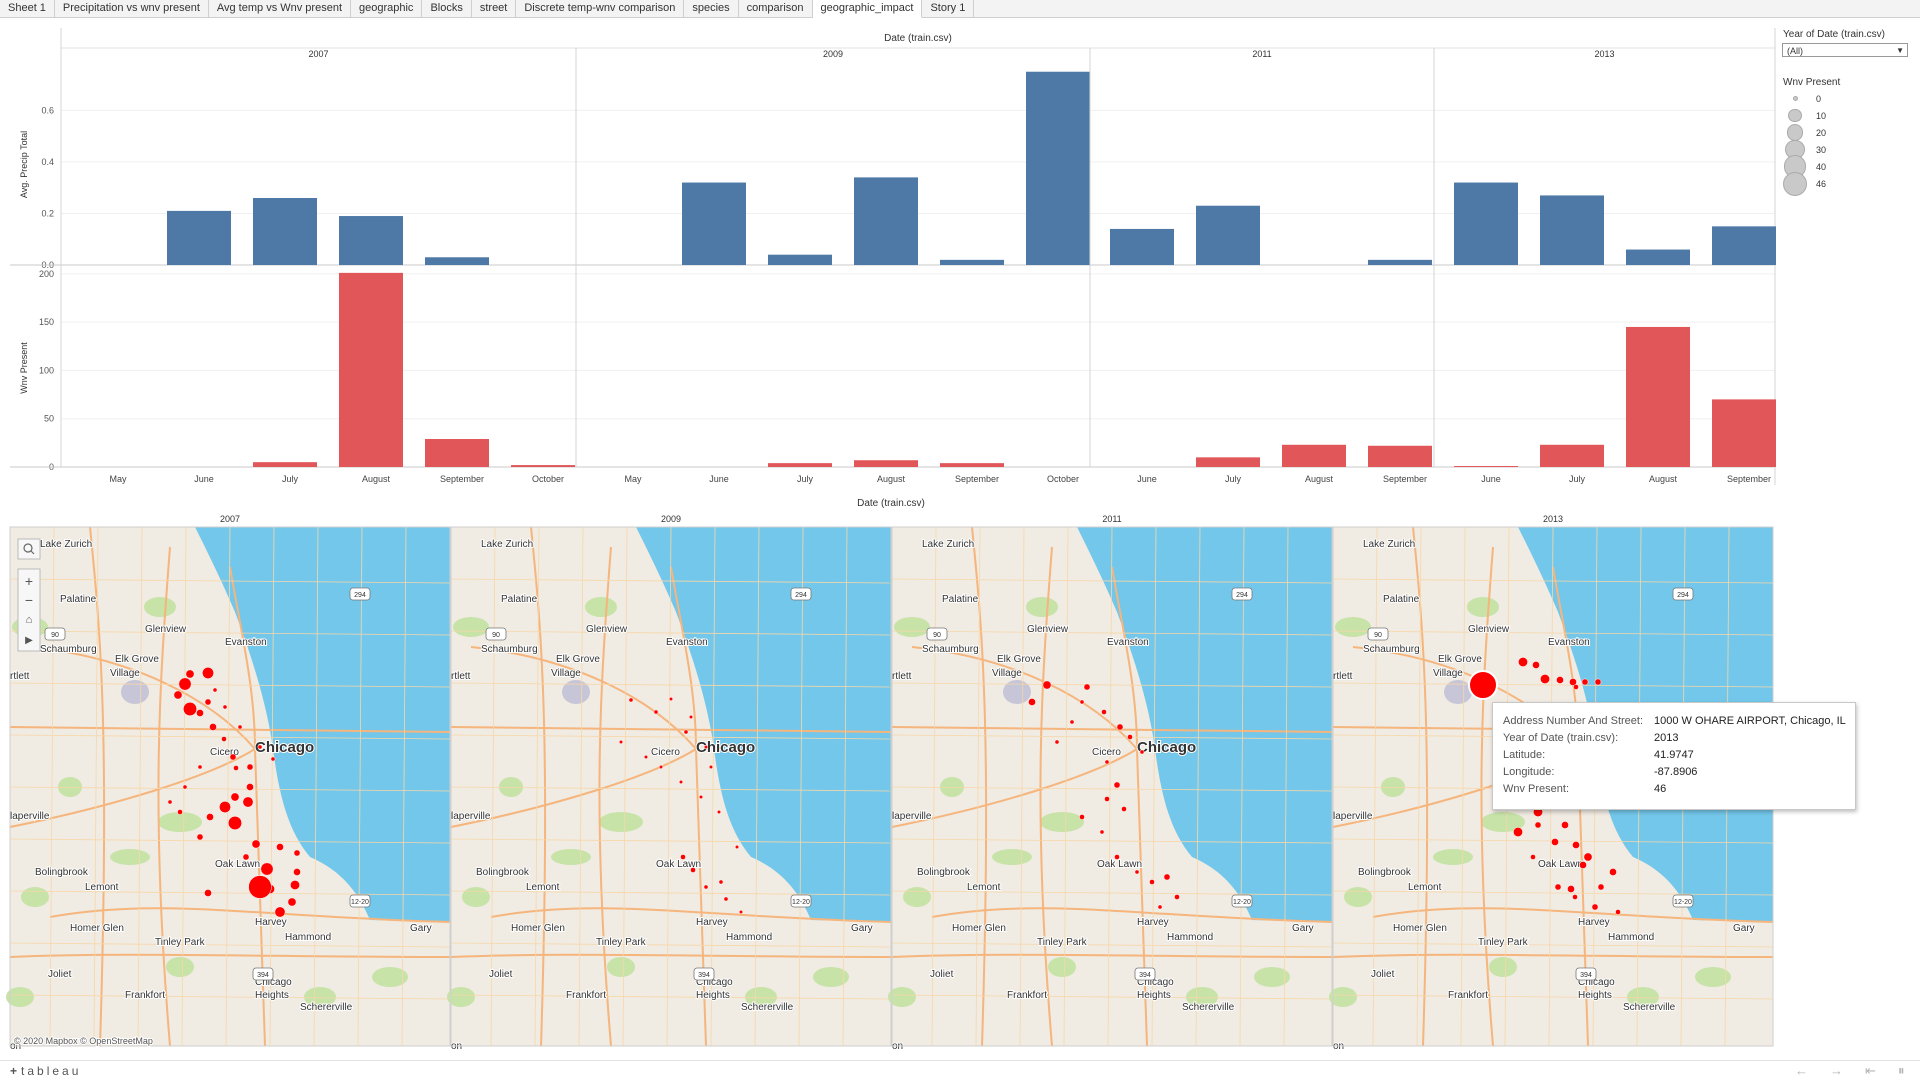  Describe the element at coordinates (230, 519) in the screenshot. I see `map-year-header: 2007` at that location.